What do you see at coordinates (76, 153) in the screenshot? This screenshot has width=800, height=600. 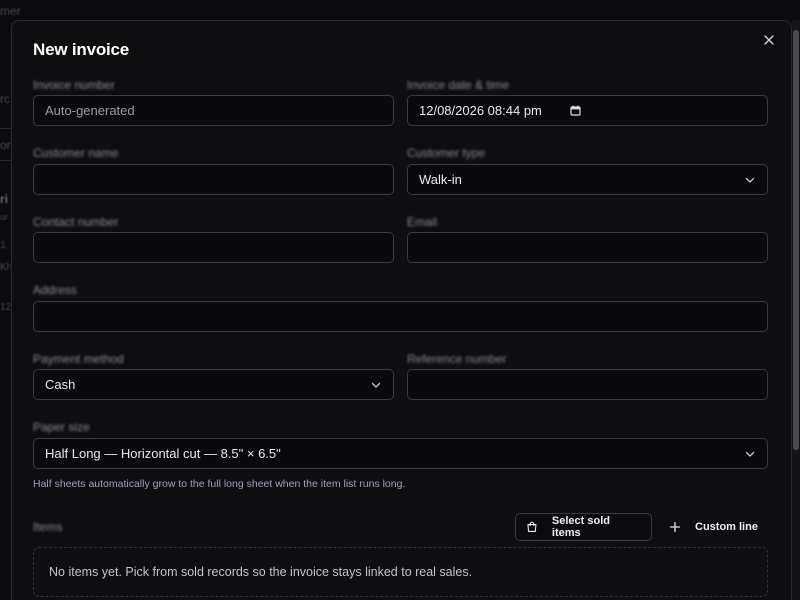 I see `customer-name-label: Customer name` at bounding box center [76, 153].